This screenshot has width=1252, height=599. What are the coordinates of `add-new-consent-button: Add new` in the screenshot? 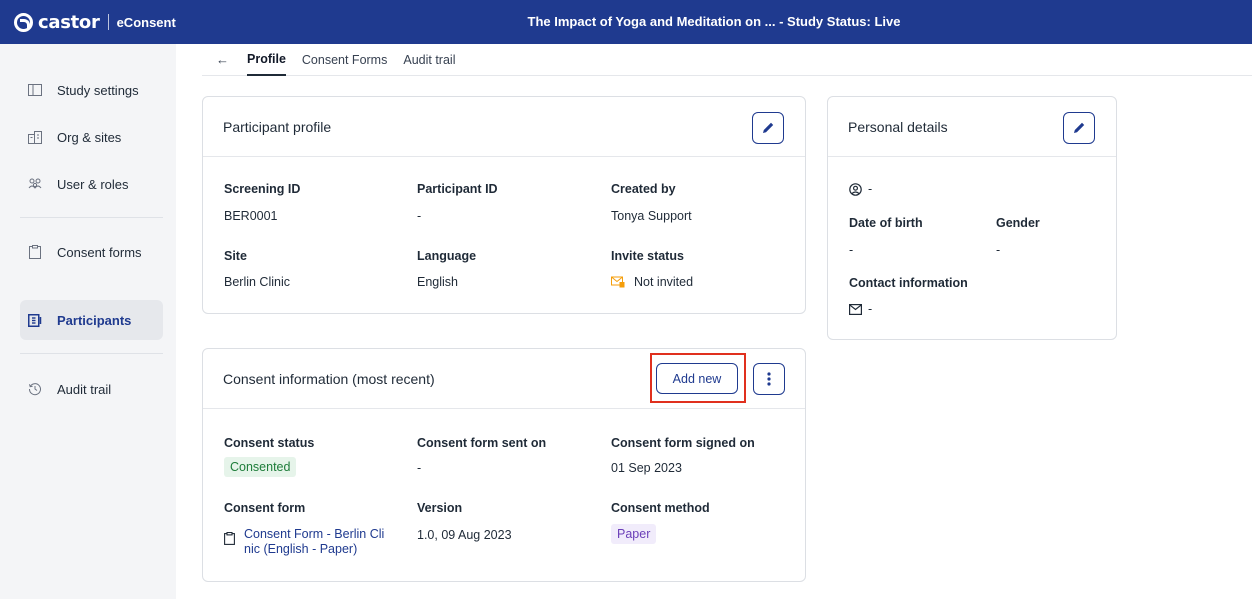 It's located at (697, 378).